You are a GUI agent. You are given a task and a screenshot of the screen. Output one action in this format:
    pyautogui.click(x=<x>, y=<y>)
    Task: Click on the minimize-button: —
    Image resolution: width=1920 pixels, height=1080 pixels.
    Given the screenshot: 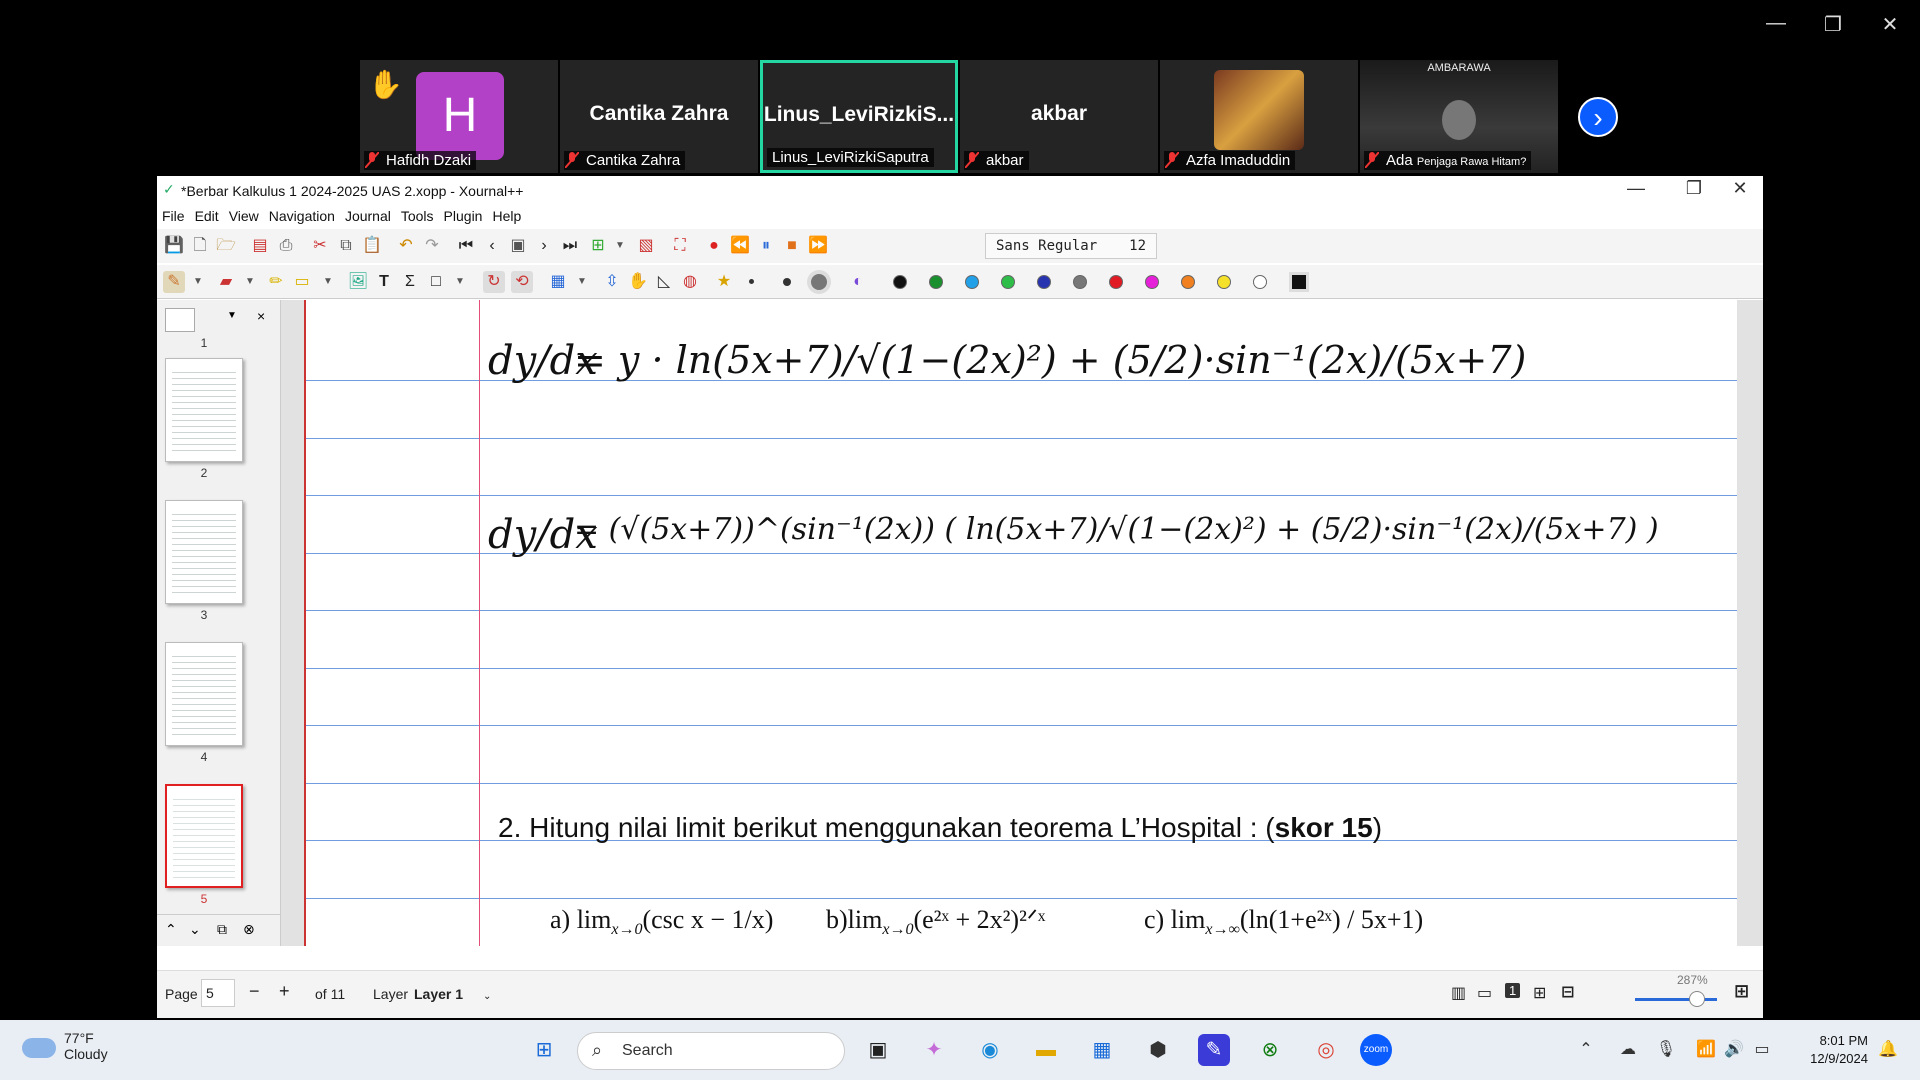 What is the action you would take?
    pyautogui.click(x=1776, y=23)
    